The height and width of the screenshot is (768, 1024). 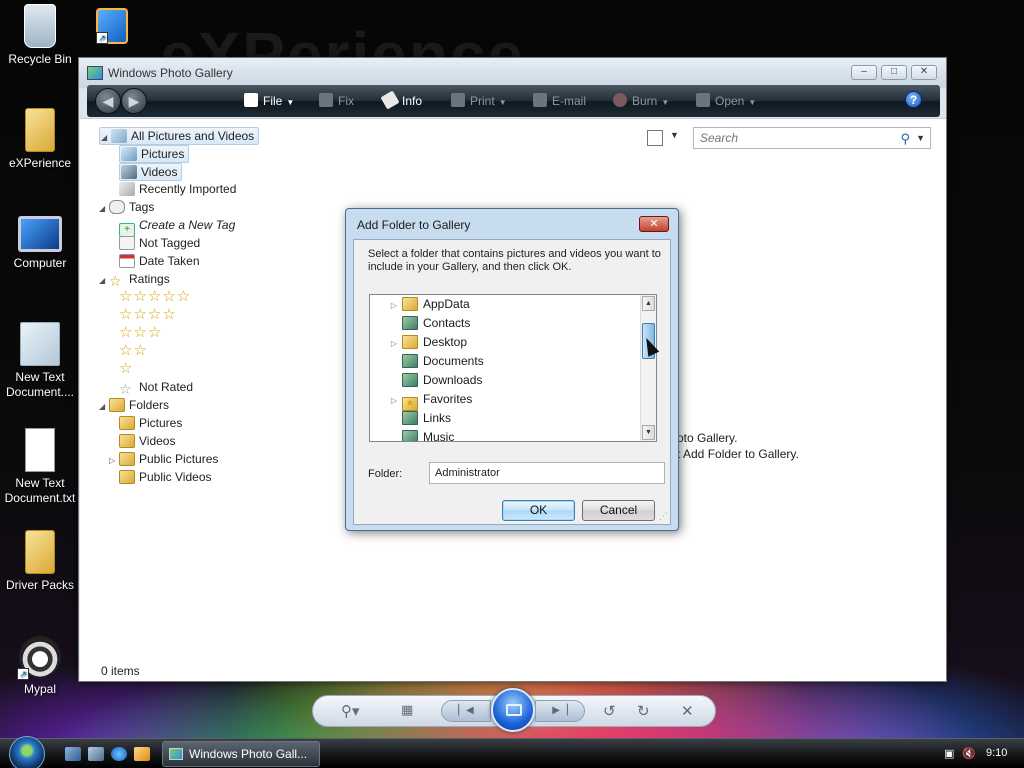 I want to click on nav-label: Public Videos, so click(x=175, y=477).